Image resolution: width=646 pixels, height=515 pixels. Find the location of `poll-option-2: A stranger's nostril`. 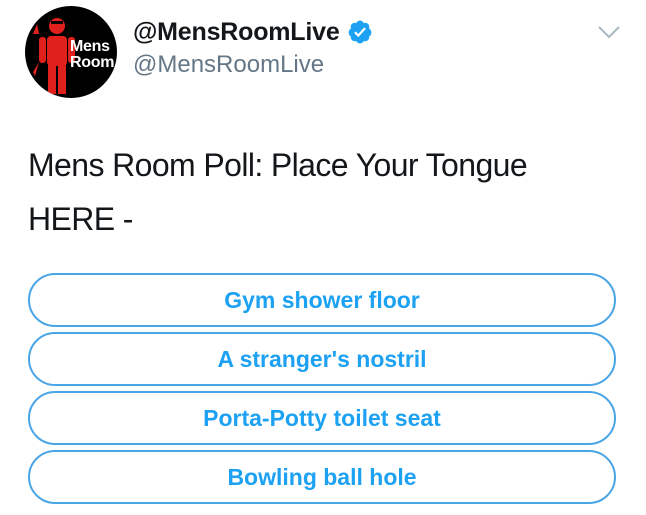

poll-option-2: A stranger's nostril is located at coordinates (322, 359).